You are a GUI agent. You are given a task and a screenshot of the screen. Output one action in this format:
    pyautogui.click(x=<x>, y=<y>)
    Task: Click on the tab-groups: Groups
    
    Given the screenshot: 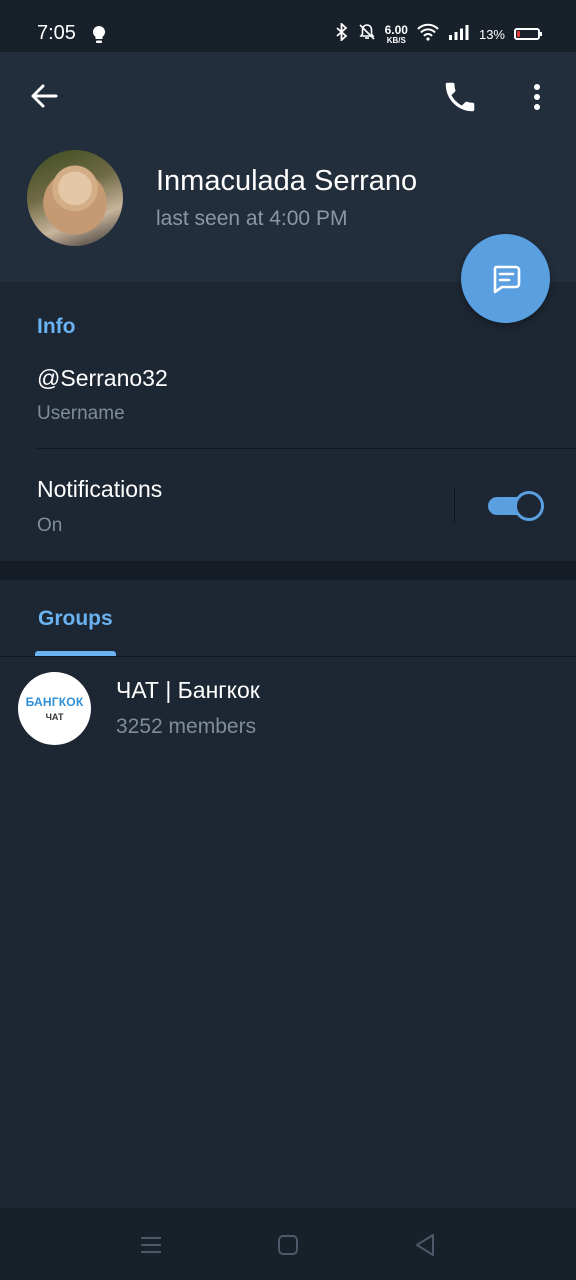 What is the action you would take?
    pyautogui.click(x=75, y=618)
    